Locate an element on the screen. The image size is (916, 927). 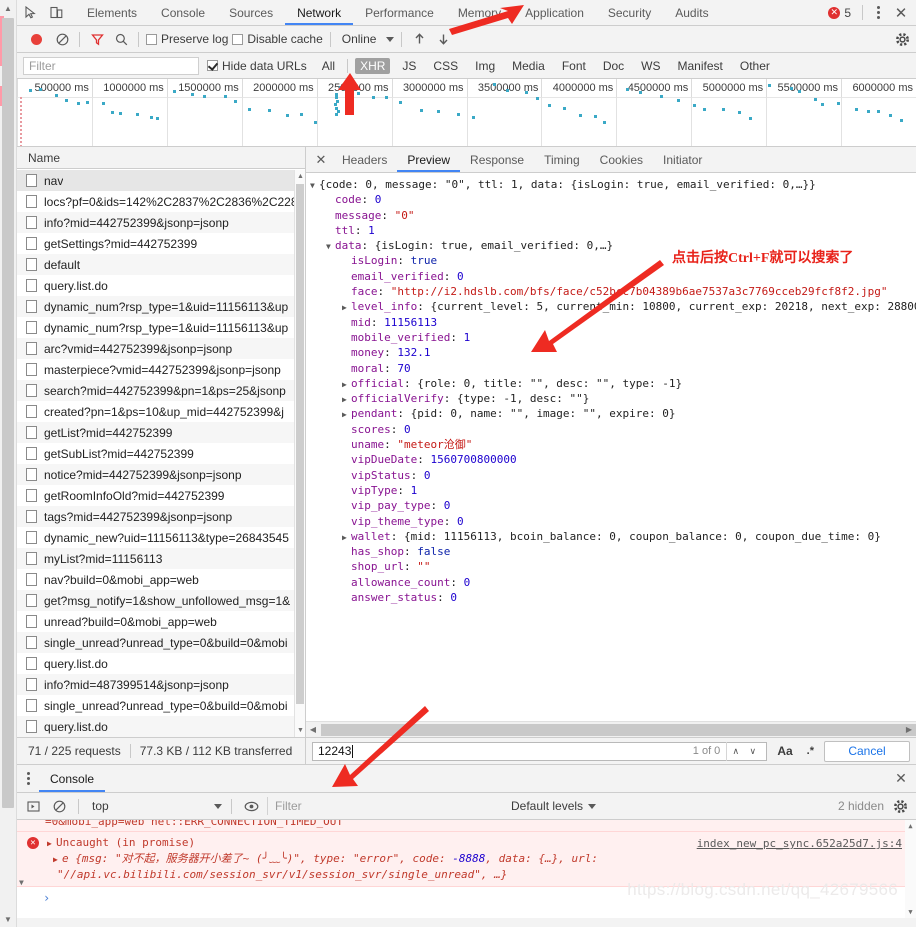
request-row: nav?build=0&mobi_app=web is located at coordinates (161, 579).